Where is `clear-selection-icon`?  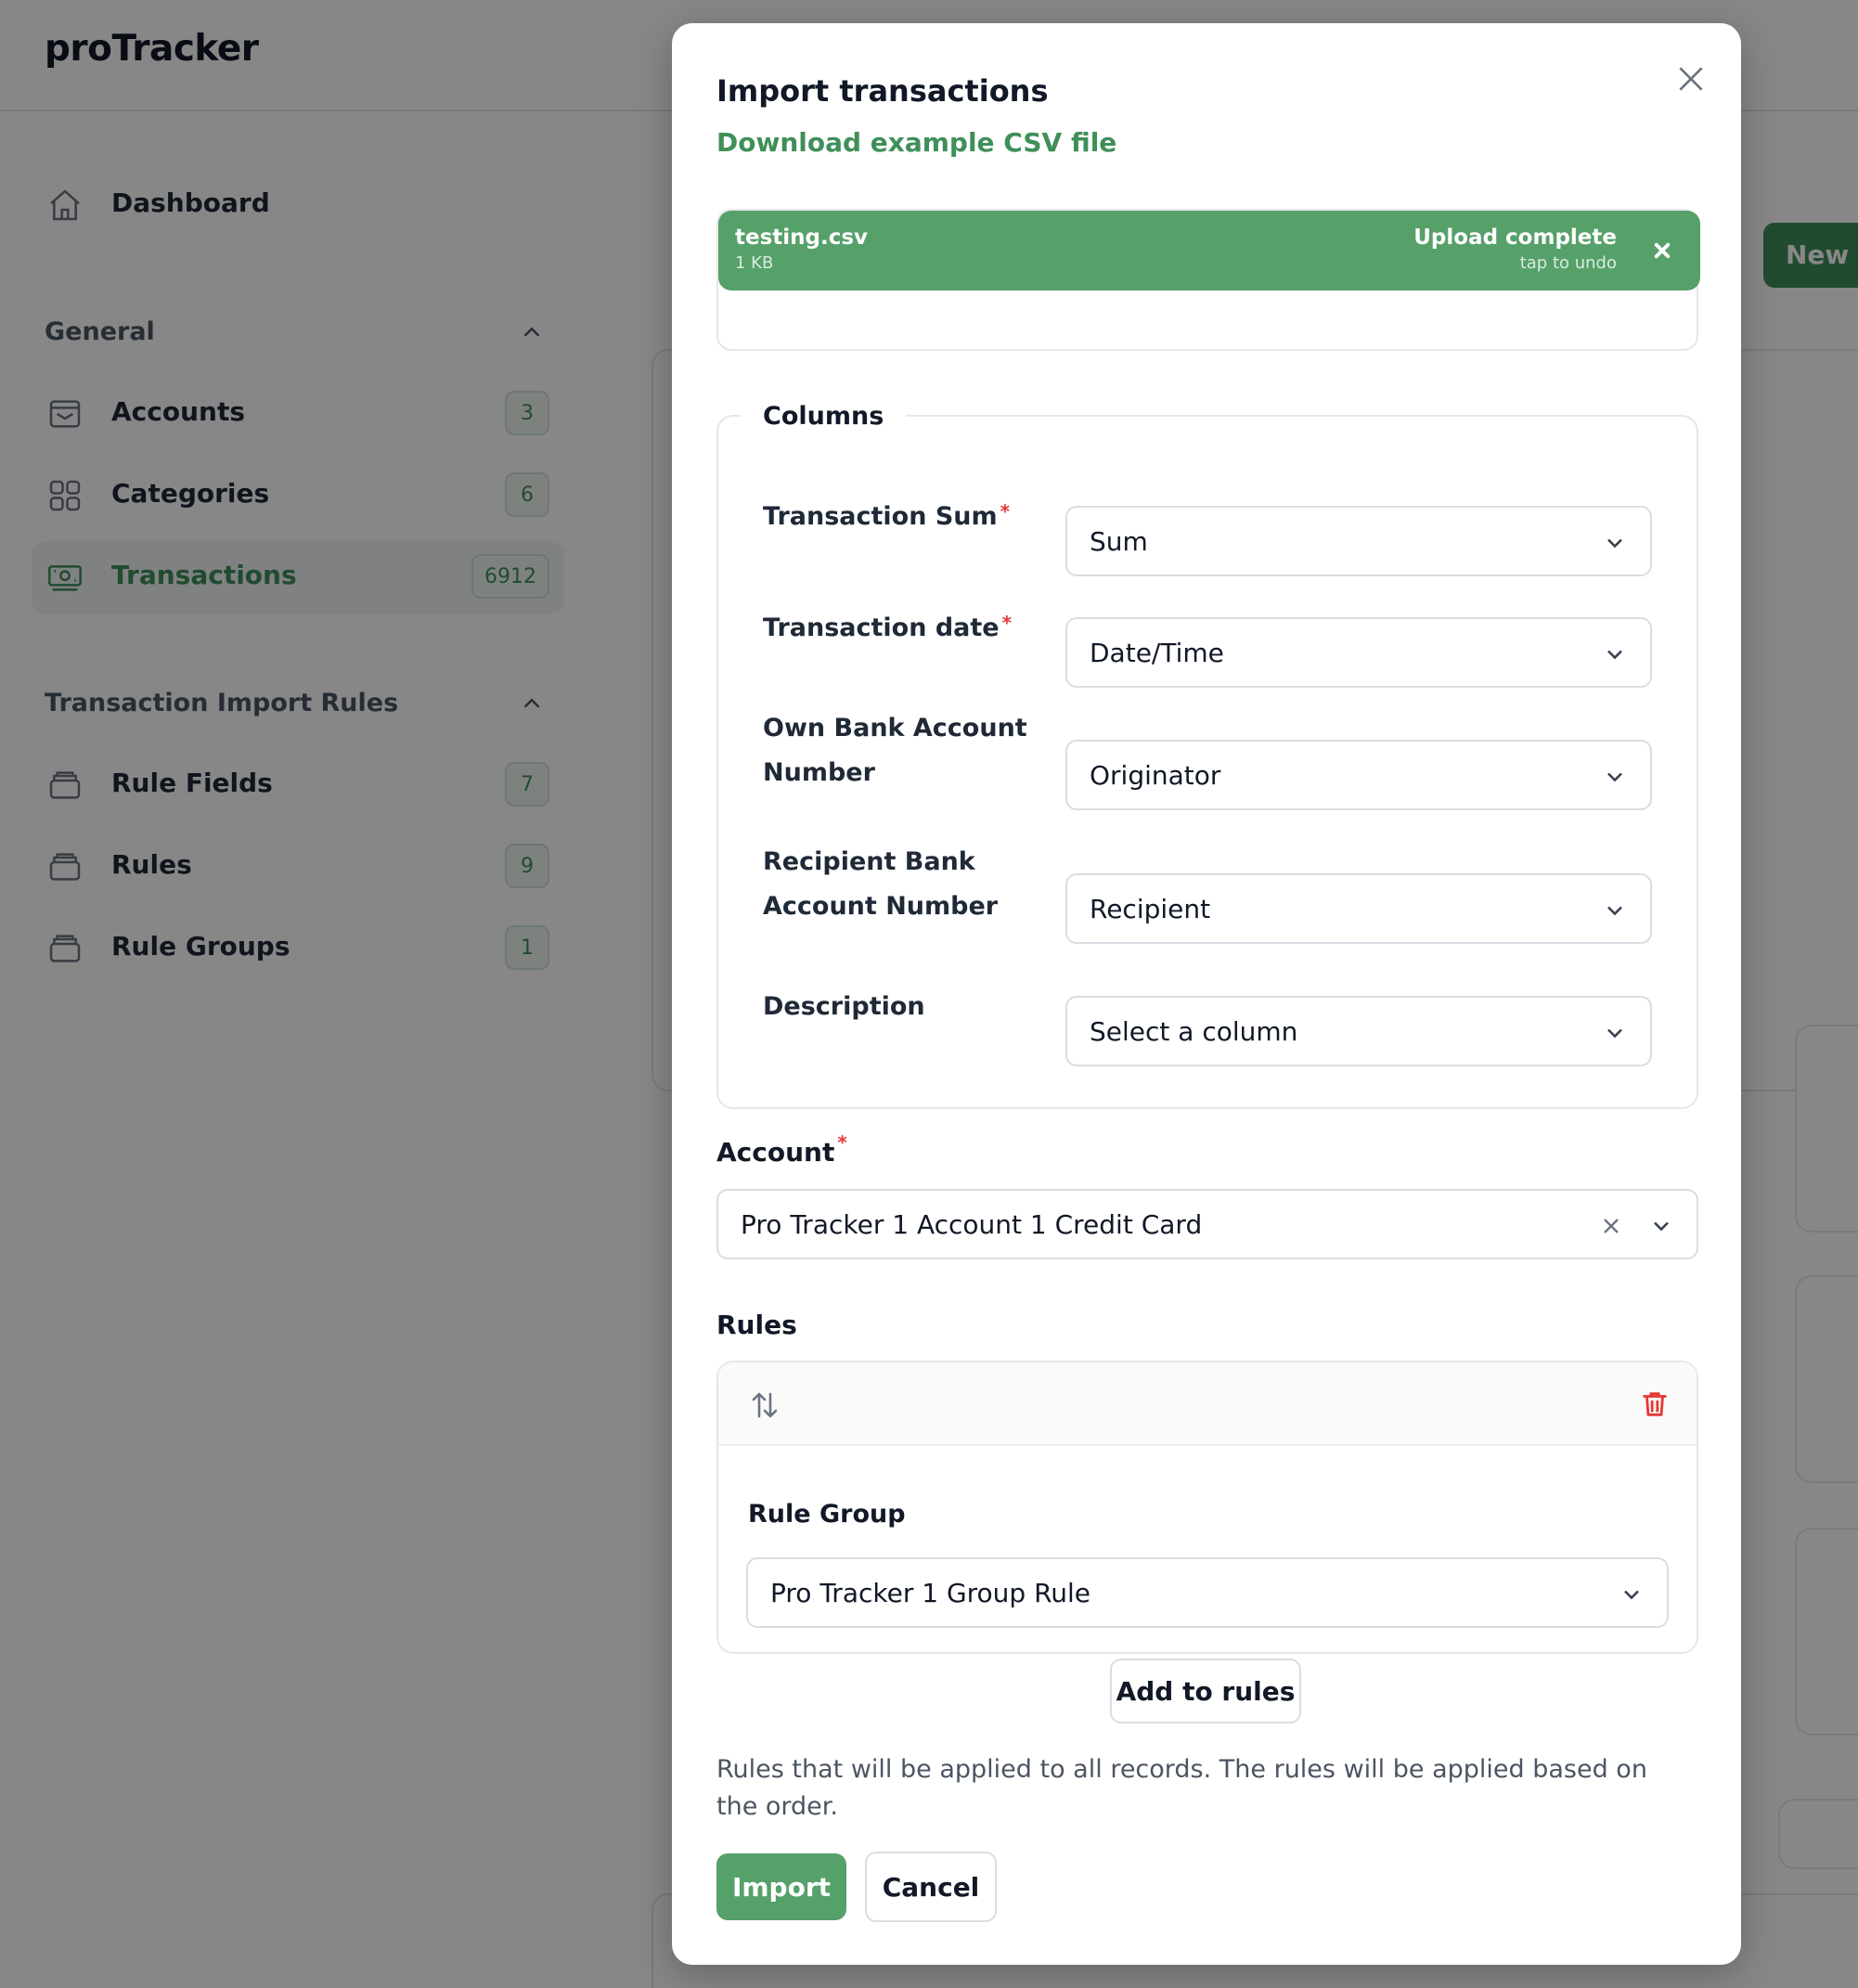
clear-selection-icon is located at coordinates (1611, 1226).